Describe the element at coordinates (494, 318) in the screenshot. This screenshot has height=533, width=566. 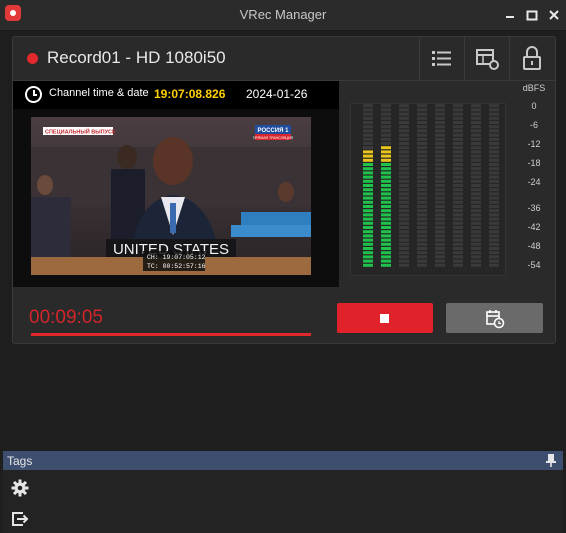
I see `schedule-button` at that location.